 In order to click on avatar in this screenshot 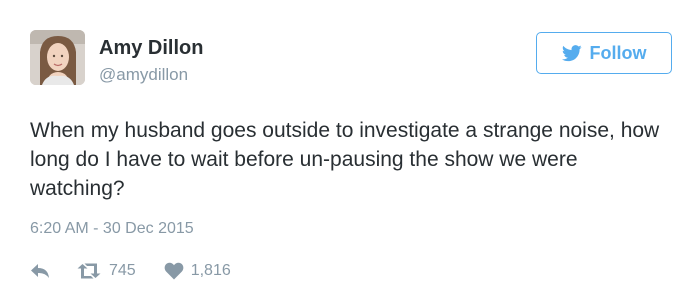, I will do `click(57, 57)`.